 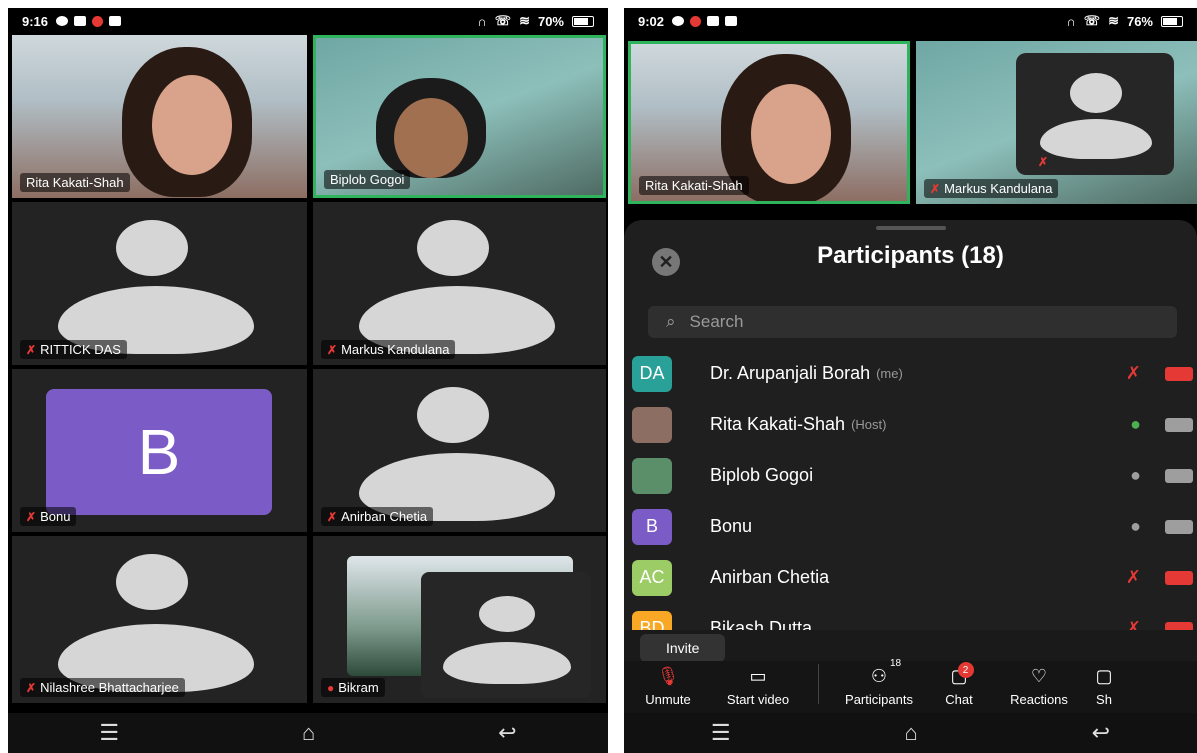 What do you see at coordinates (459, 450) in the screenshot?
I see `video-tile-anirban: ✗ Anirban Chetia` at bounding box center [459, 450].